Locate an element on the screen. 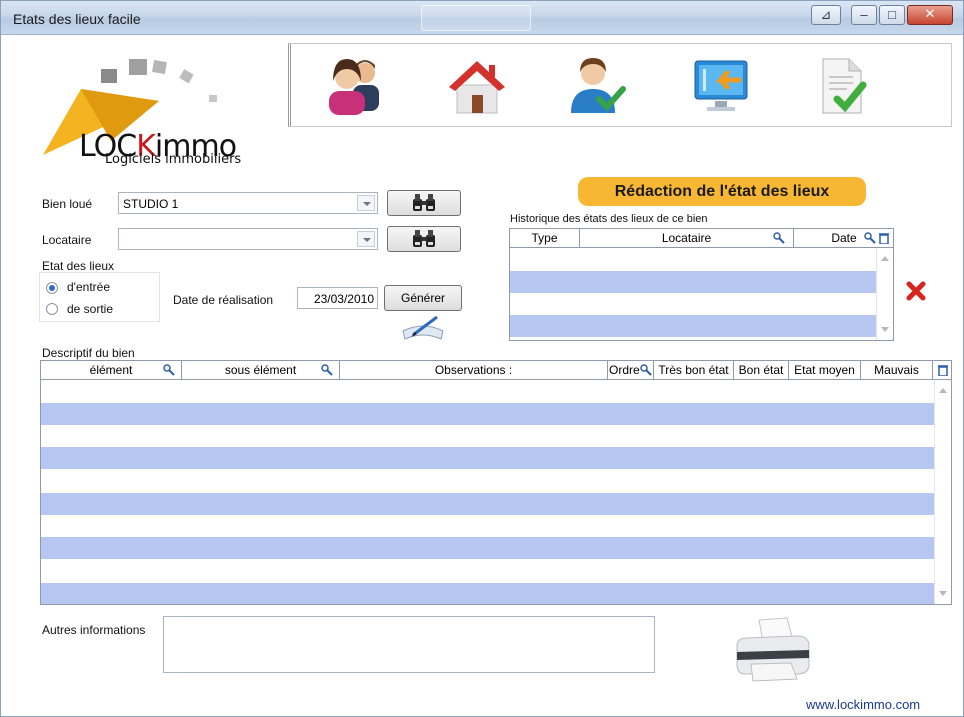 The image size is (964, 717). toolbar-finalize-button is located at coordinates (841, 86).